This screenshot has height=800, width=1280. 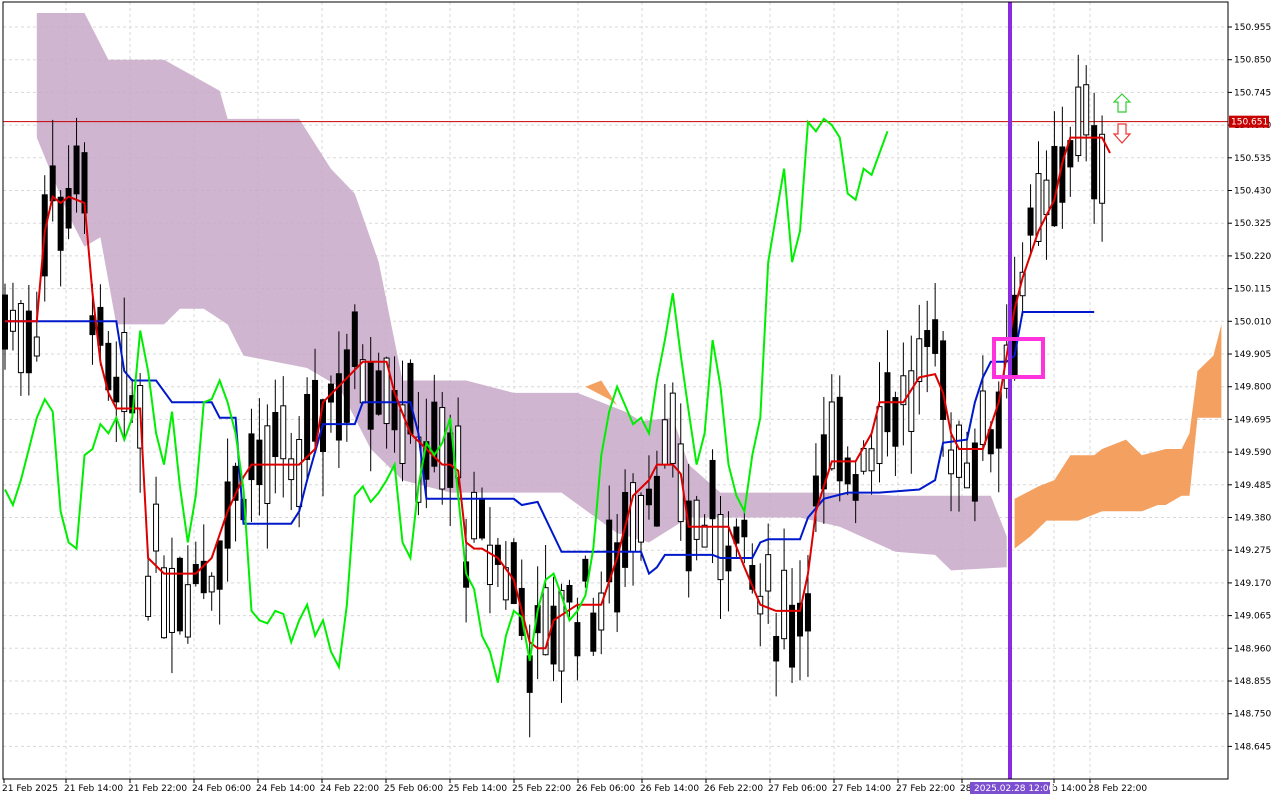 I want to click on y-tick-label: 150.535, so click(x=1252, y=159).